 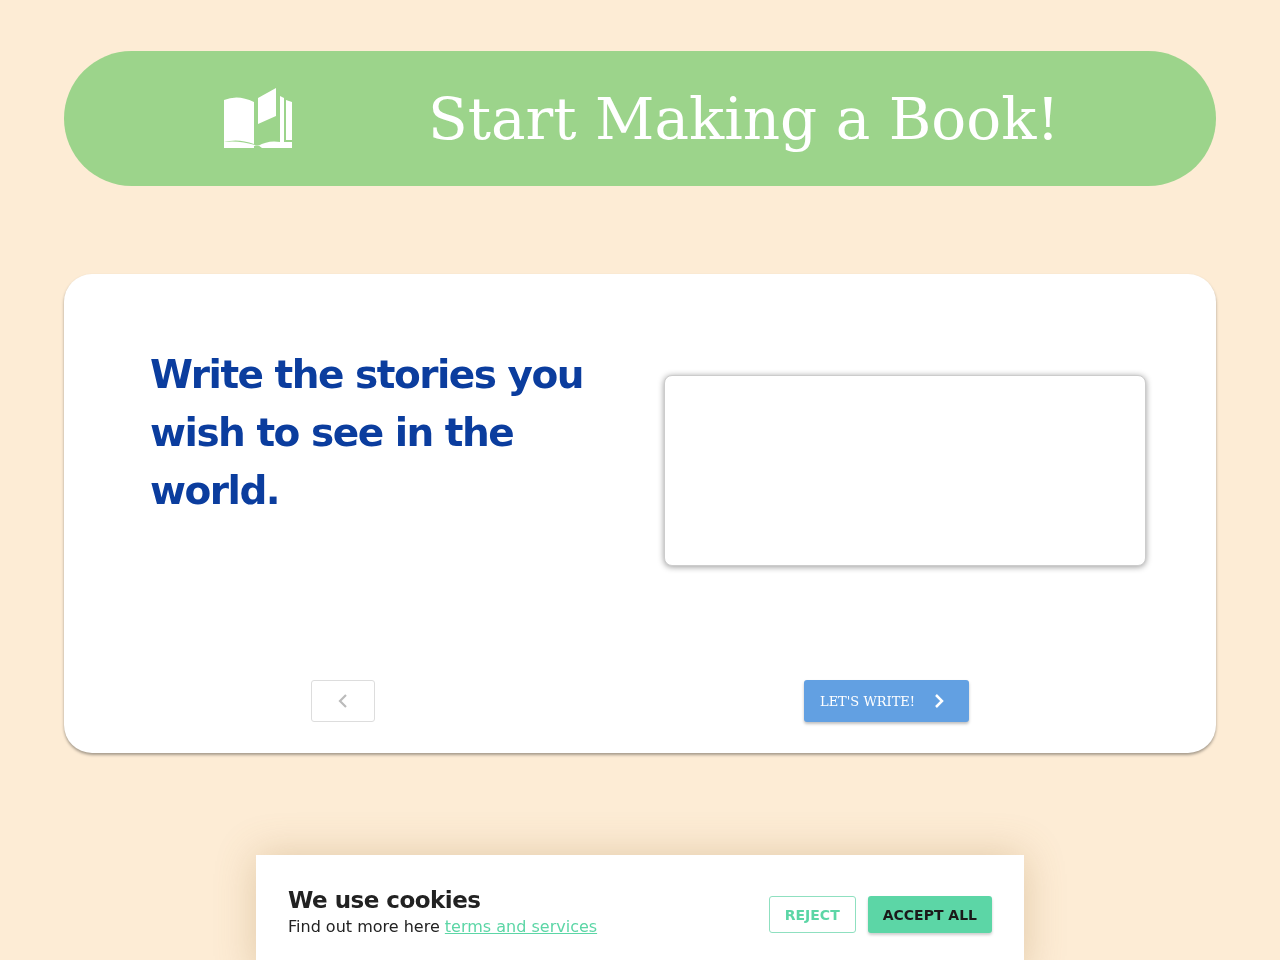 I want to click on heading: Write the stories you wish to see in the world., so click(x=367, y=433).